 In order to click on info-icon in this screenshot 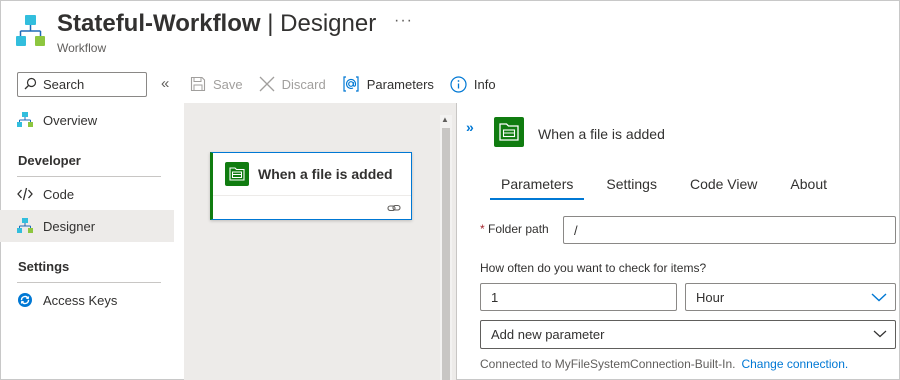, I will do `click(458, 84)`.